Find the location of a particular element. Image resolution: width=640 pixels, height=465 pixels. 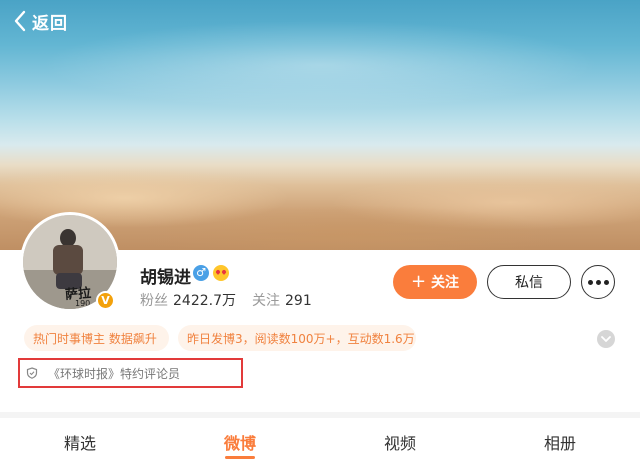

title-badge-text: 《环球时报》特约评论员 is located at coordinates (114, 373).